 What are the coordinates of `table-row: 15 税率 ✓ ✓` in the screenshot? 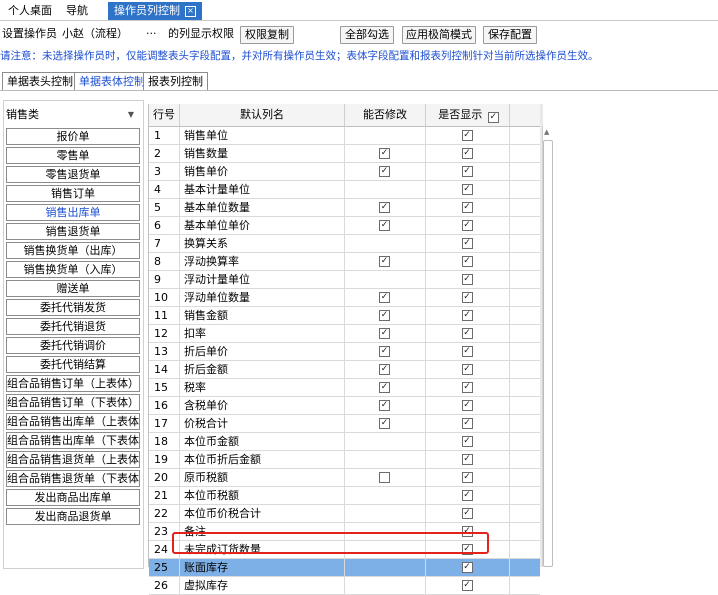 It's located at (344, 388).